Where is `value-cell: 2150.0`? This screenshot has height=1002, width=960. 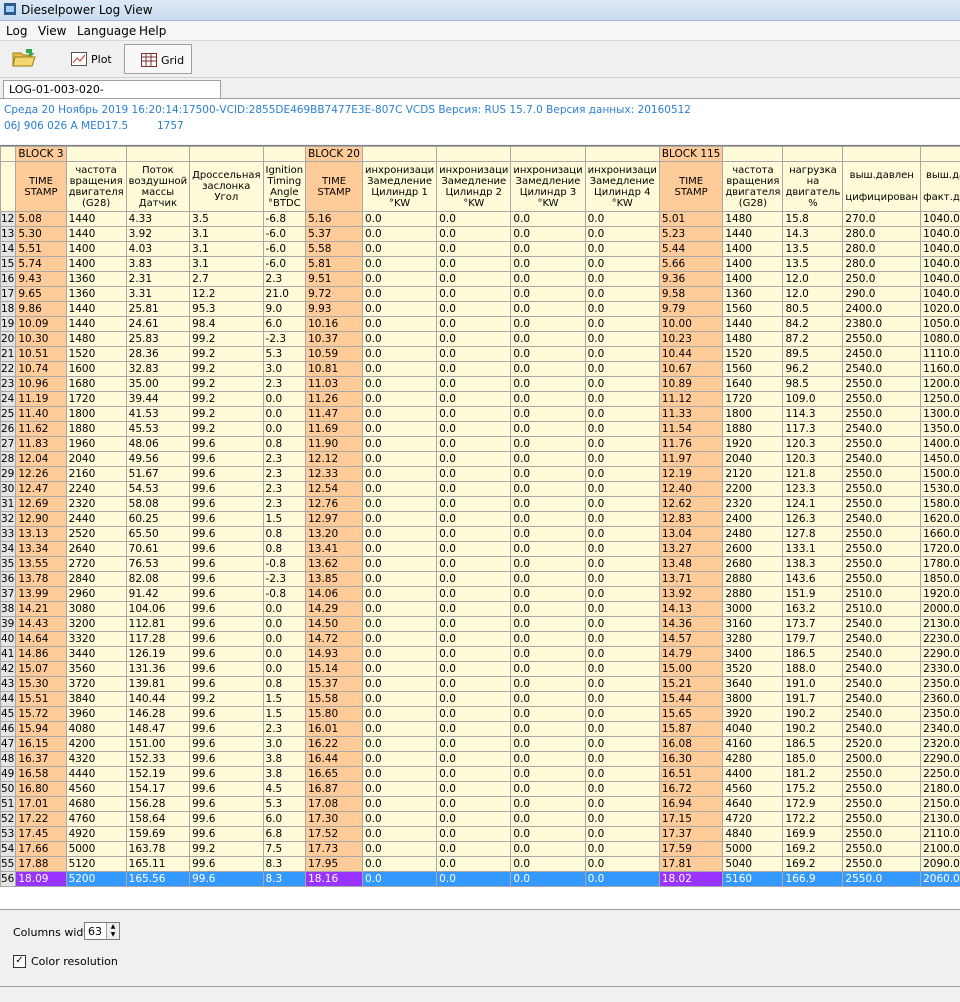 value-cell: 2150.0 is located at coordinates (940, 804).